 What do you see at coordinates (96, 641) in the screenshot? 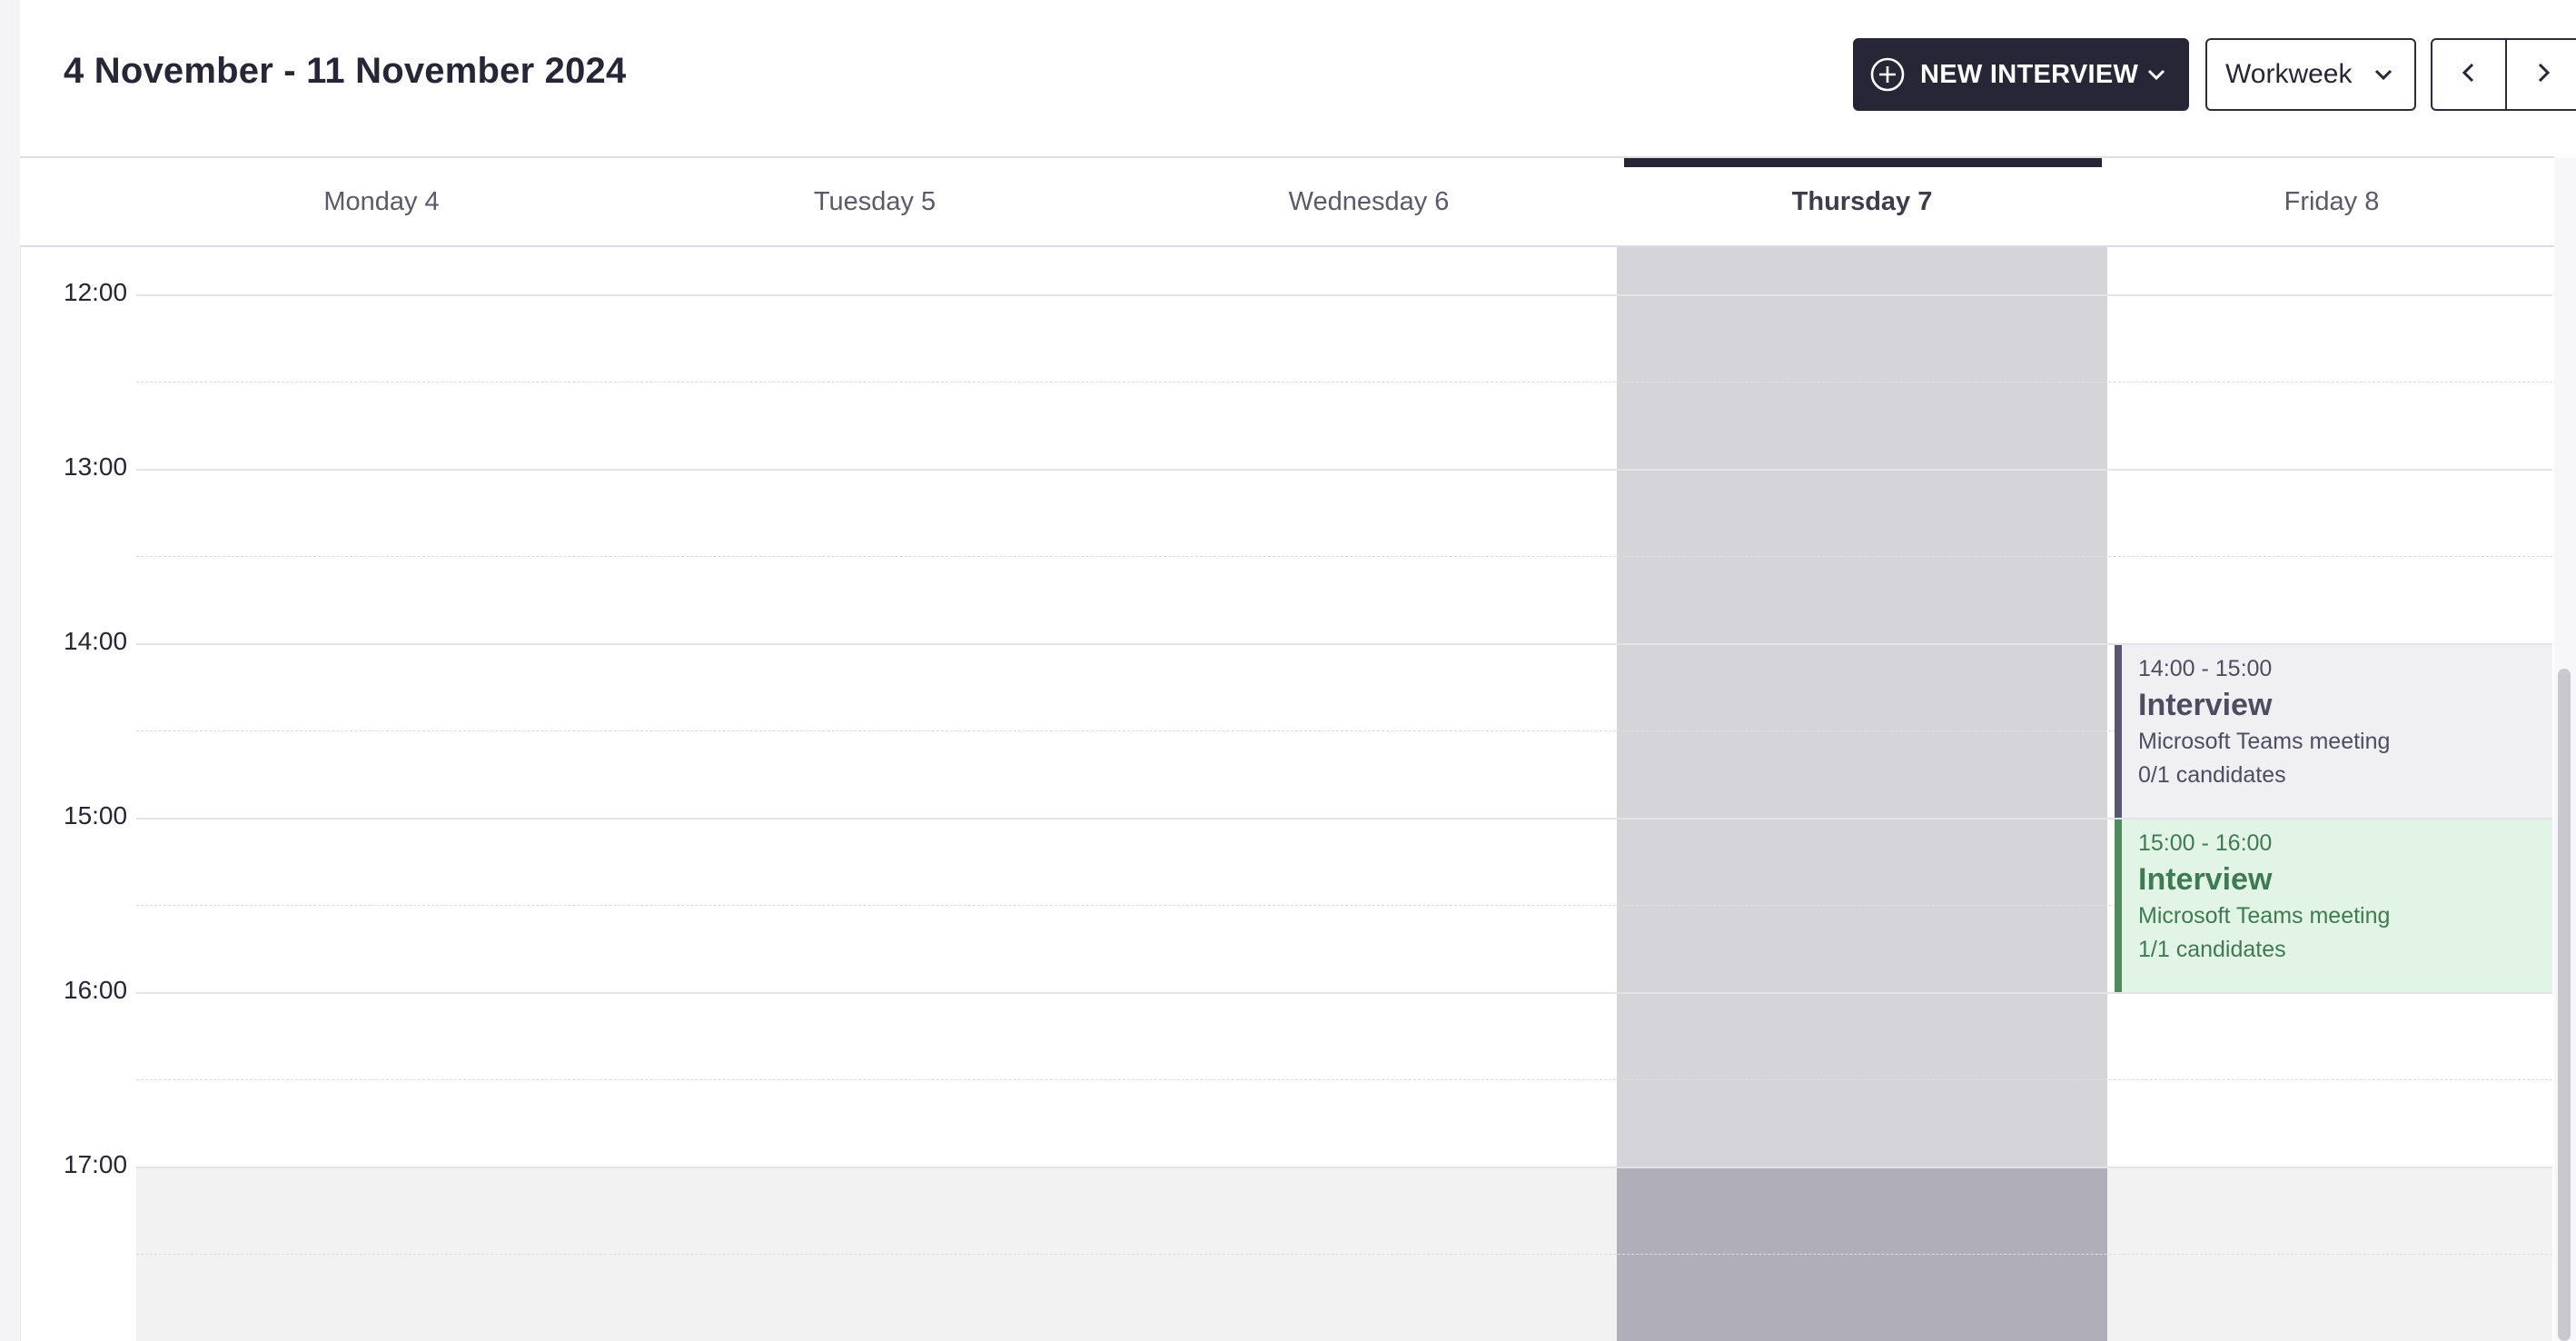
I see `time-label: 14:00` at bounding box center [96, 641].